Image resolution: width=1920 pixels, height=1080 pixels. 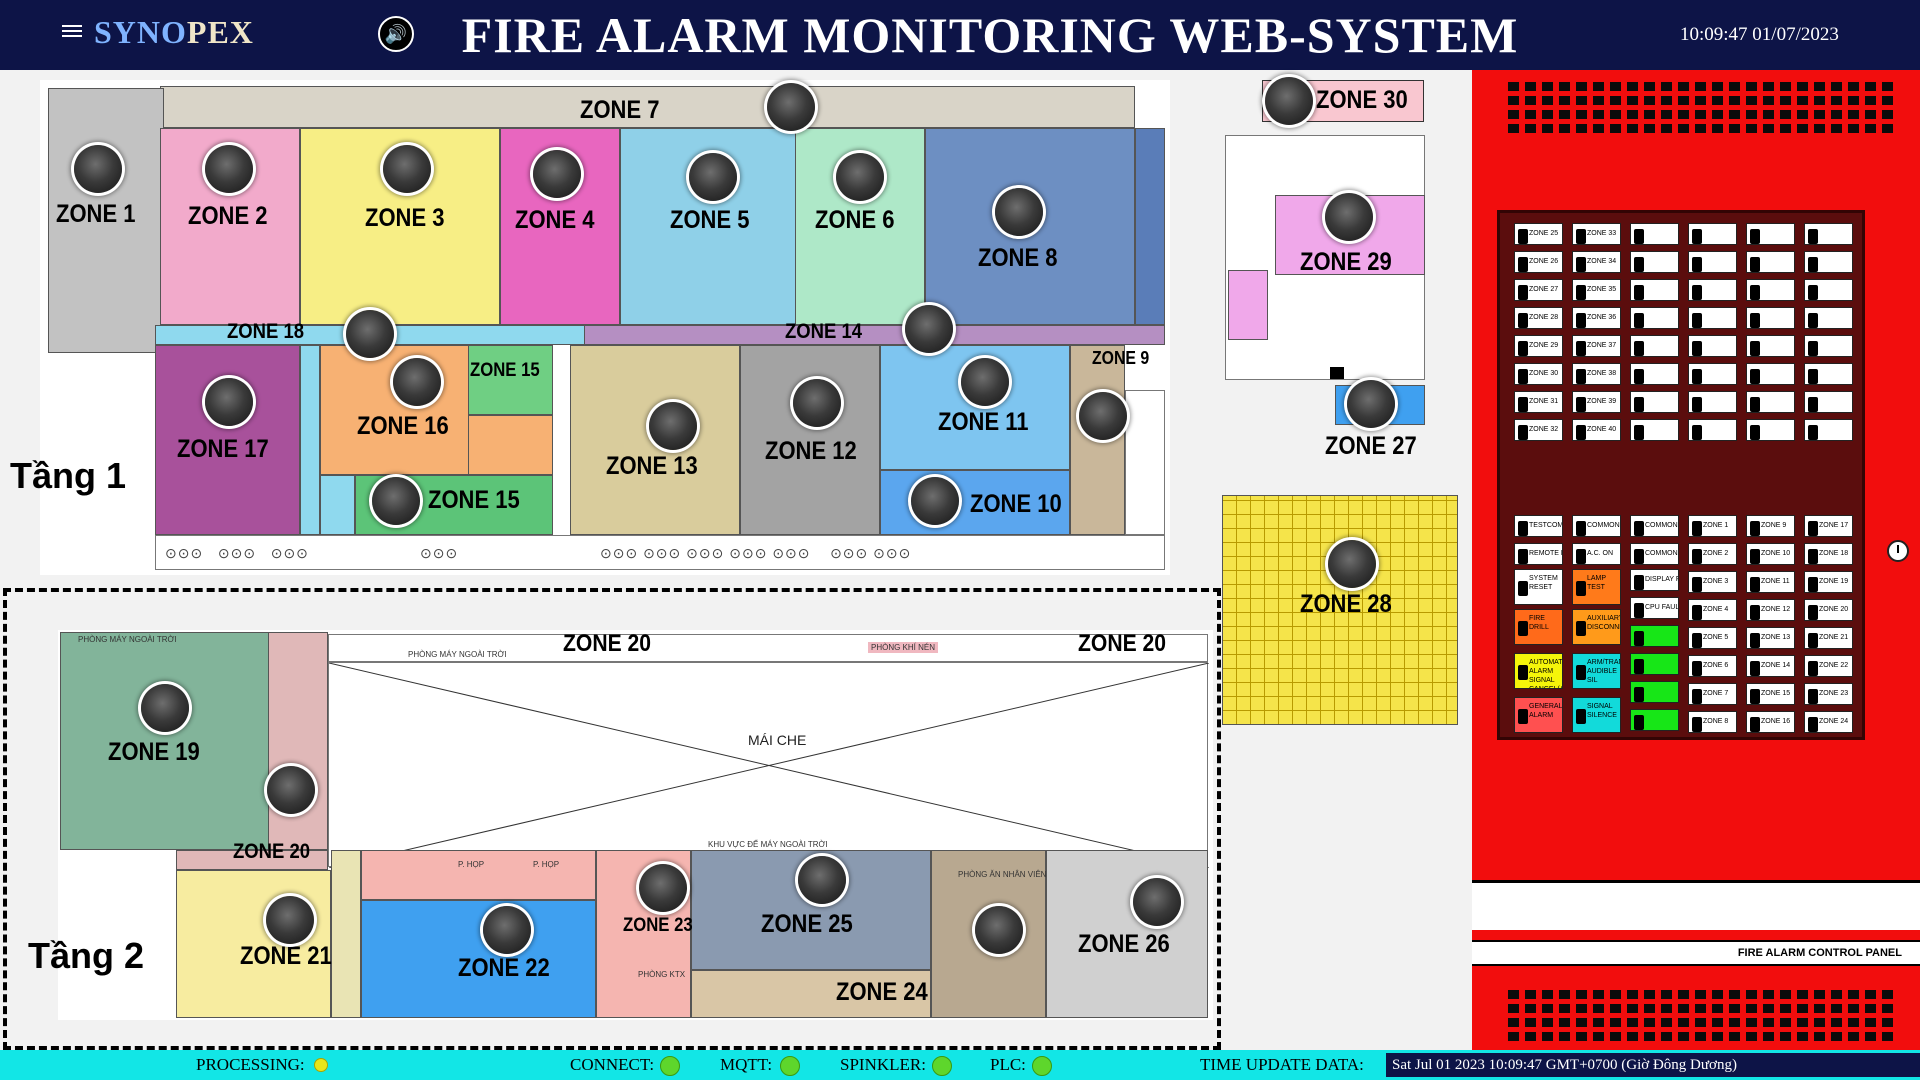 What do you see at coordinates (1337, 373) in the screenshot?
I see `zone-27-marker` at bounding box center [1337, 373].